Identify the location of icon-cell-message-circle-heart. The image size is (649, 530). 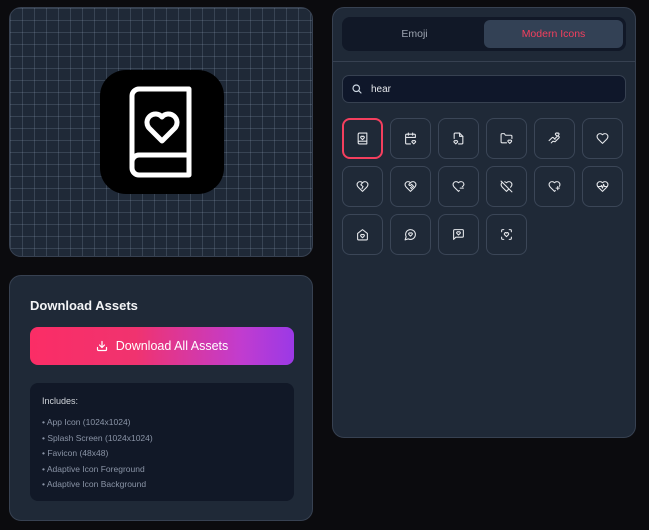
(410, 234).